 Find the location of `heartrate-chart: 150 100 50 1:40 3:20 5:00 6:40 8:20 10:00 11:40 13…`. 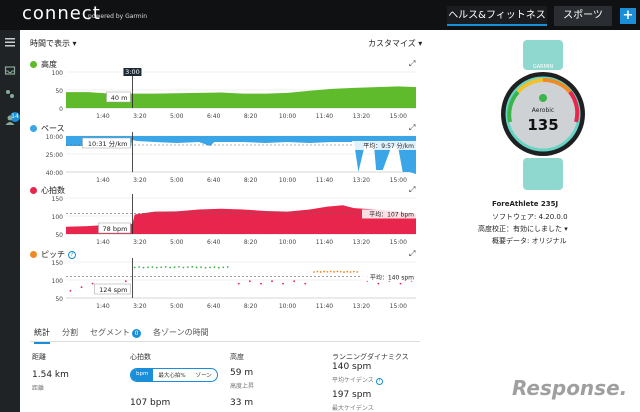

heartrate-chart: 150 100 50 1:40 3:20 5:00 6:40 8:20 10:00 11:40 13… is located at coordinates (225, 220).